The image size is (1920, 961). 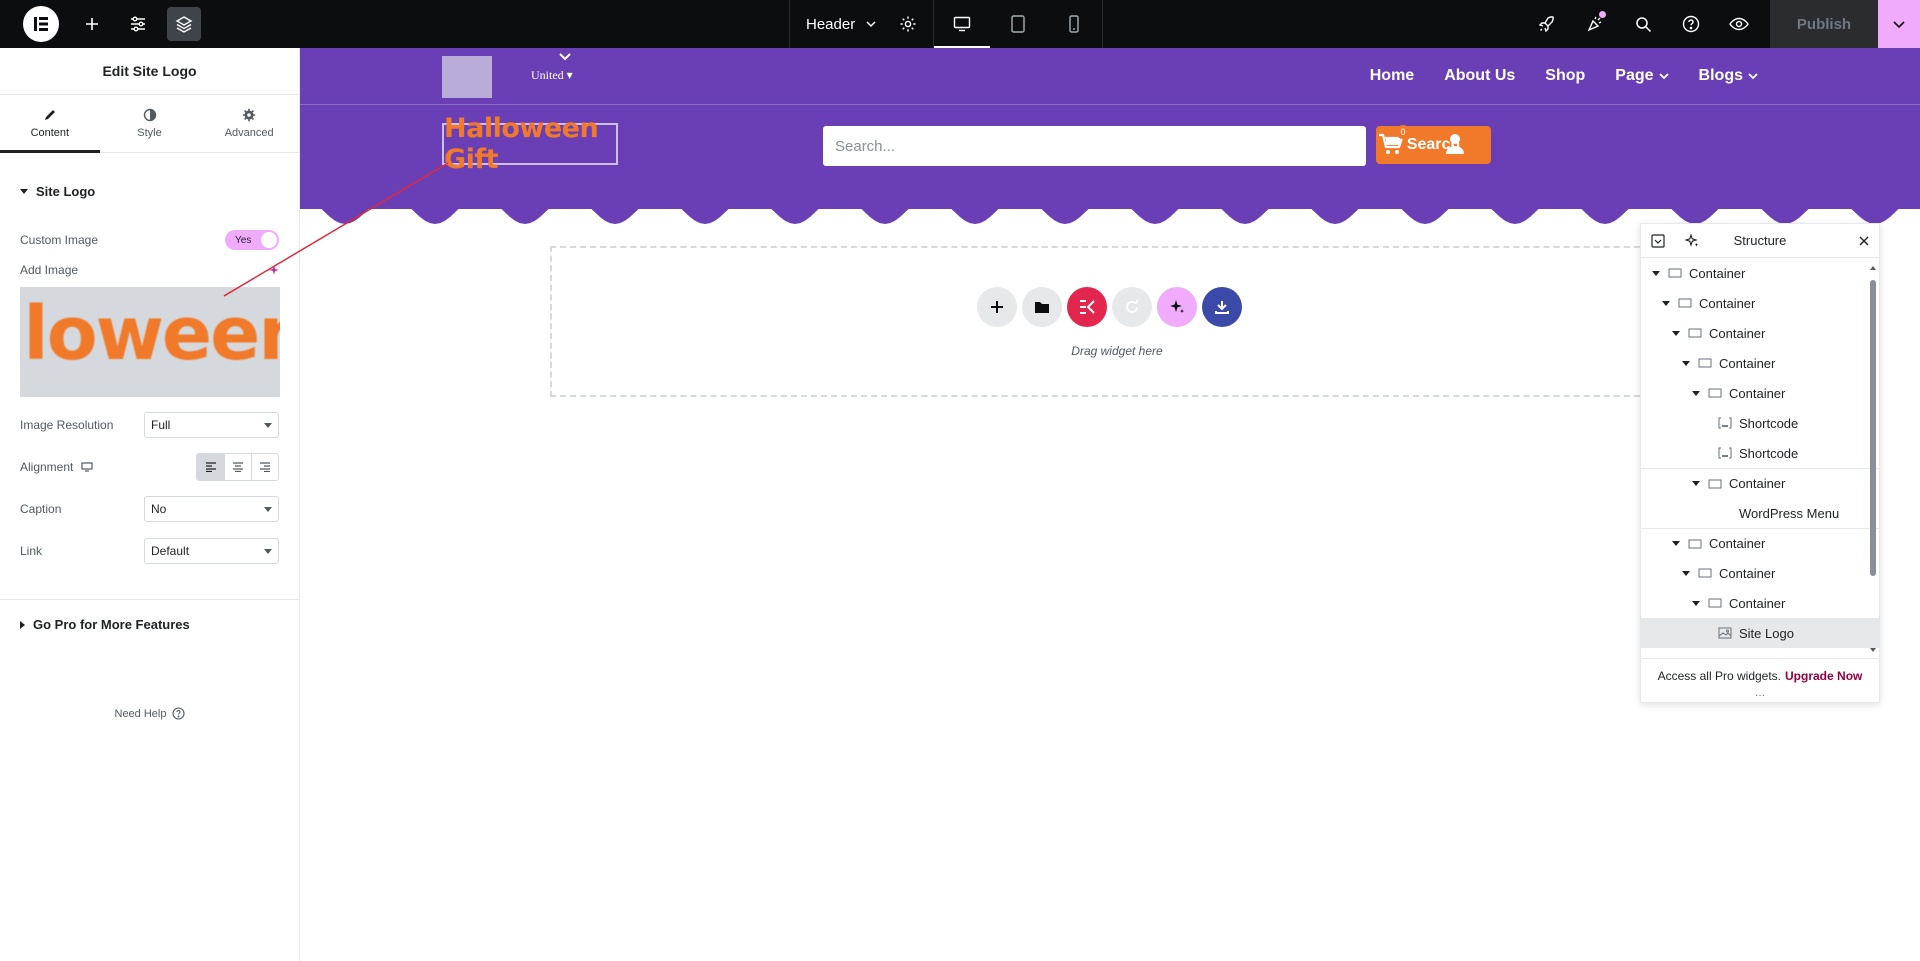 What do you see at coordinates (1074, 24) in the screenshot?
I see `mobile-mode-button` at bounding box center [1074, 24].